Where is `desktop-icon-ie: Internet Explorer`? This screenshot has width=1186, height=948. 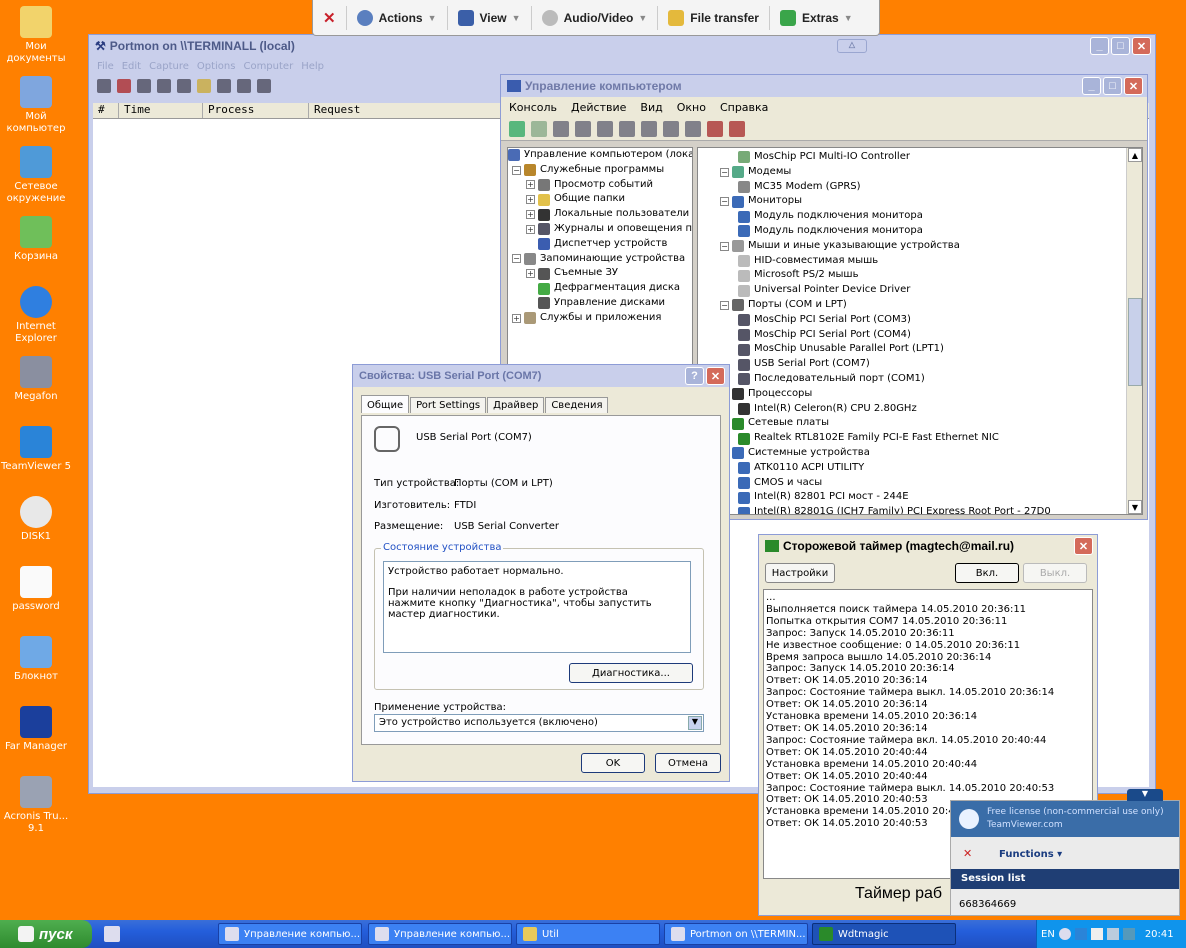
desktop-icon-ie: Internet Explorer is located at coordinates (36, 315).